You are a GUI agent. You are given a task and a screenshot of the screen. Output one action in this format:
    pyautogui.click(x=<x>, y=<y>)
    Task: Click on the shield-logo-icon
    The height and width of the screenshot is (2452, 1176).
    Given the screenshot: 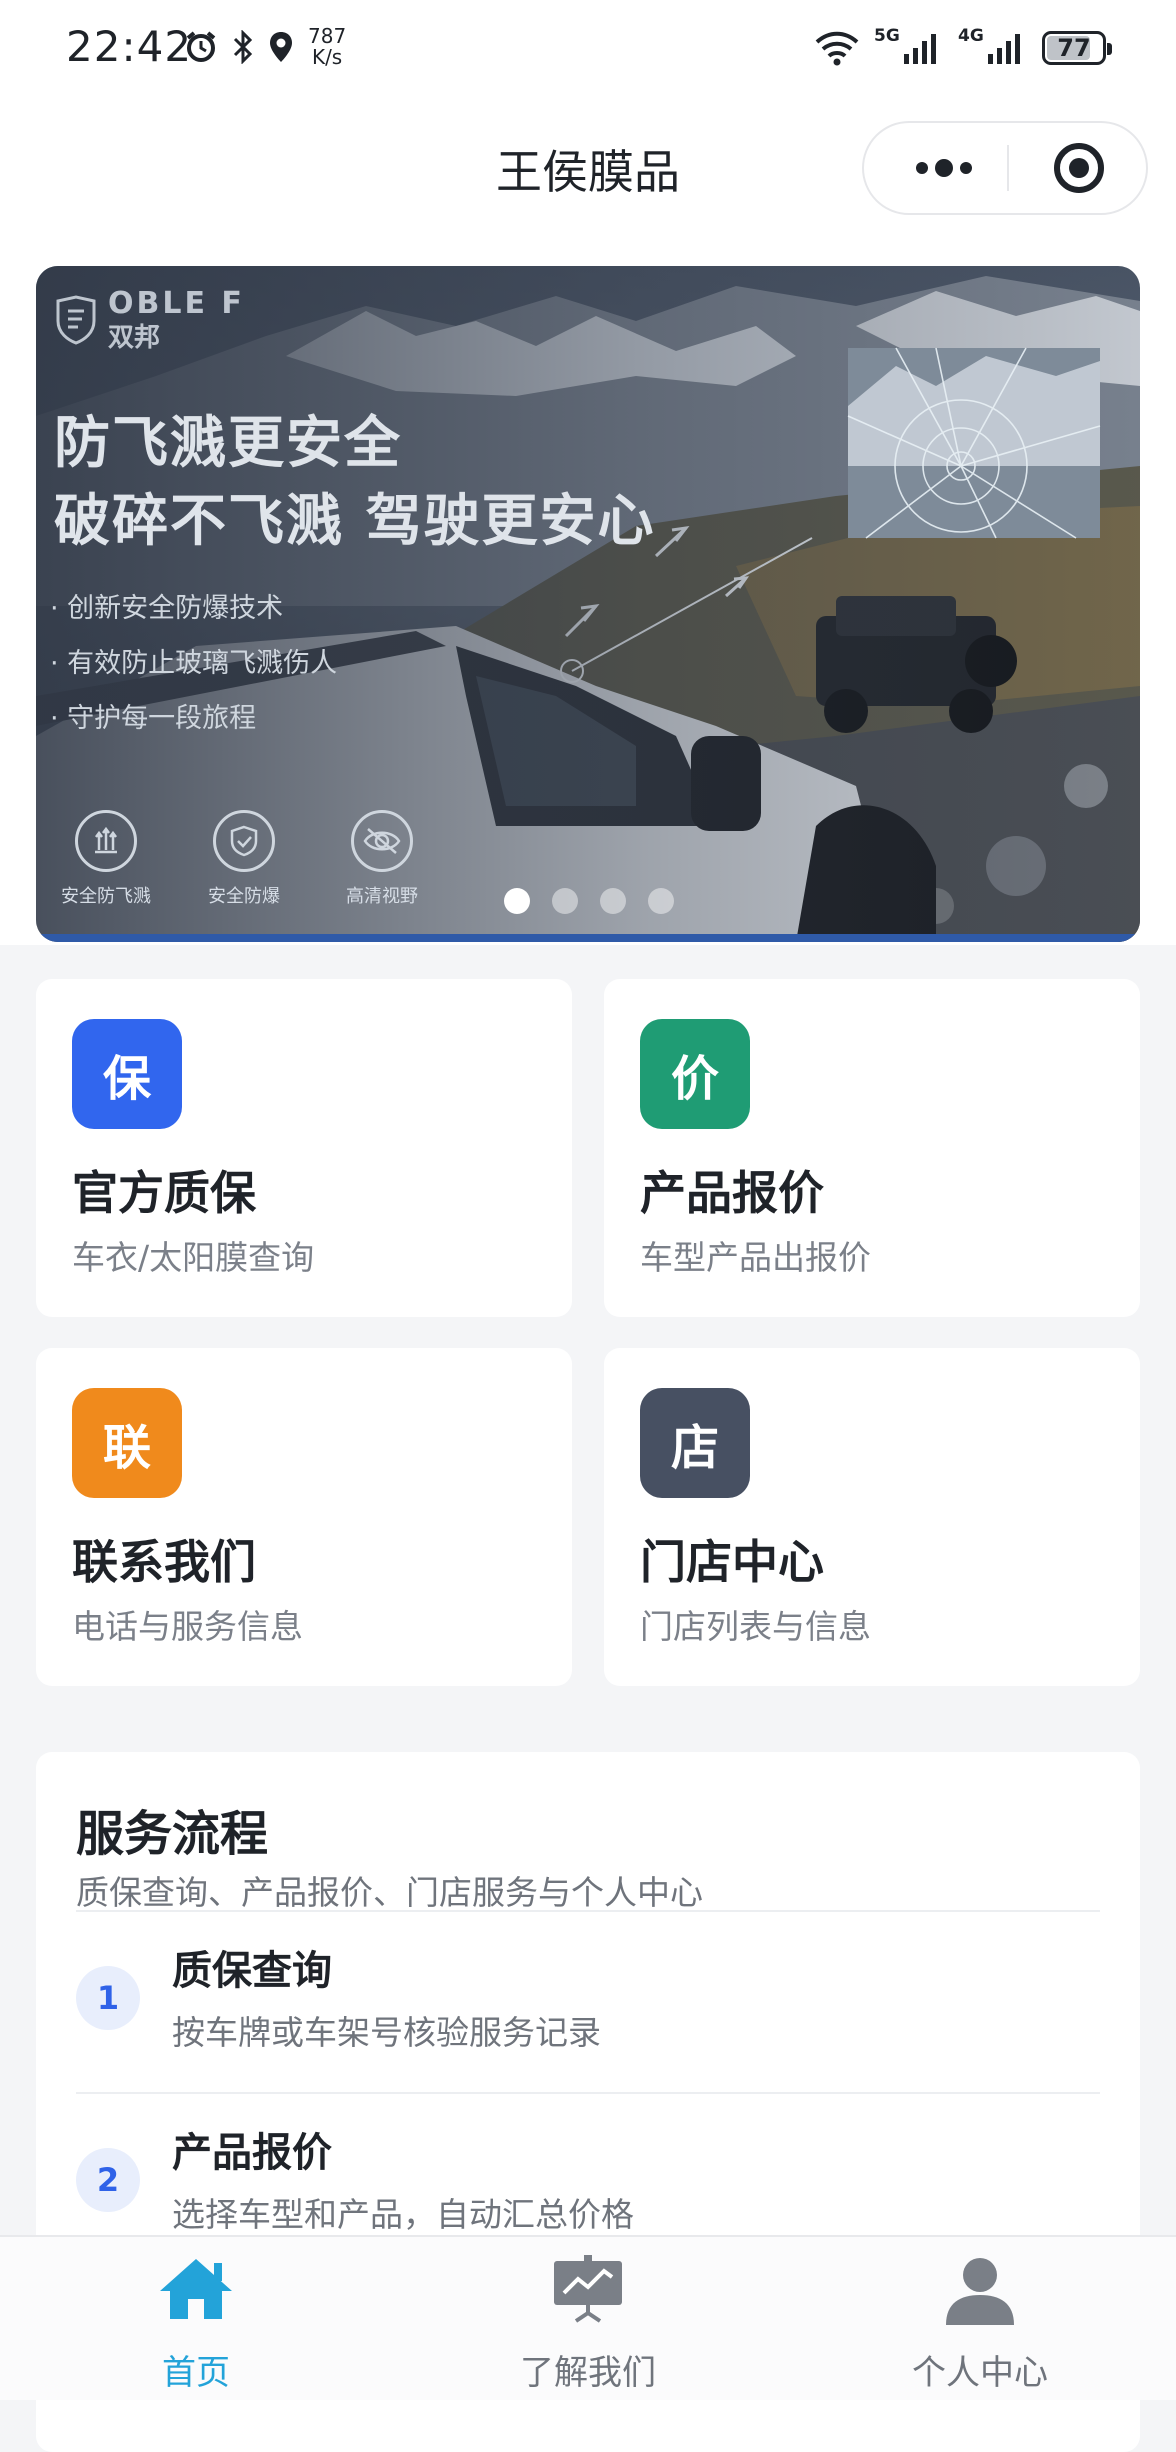 What is the action you would take?
    pyautogui.click(x=76, y=320)
    